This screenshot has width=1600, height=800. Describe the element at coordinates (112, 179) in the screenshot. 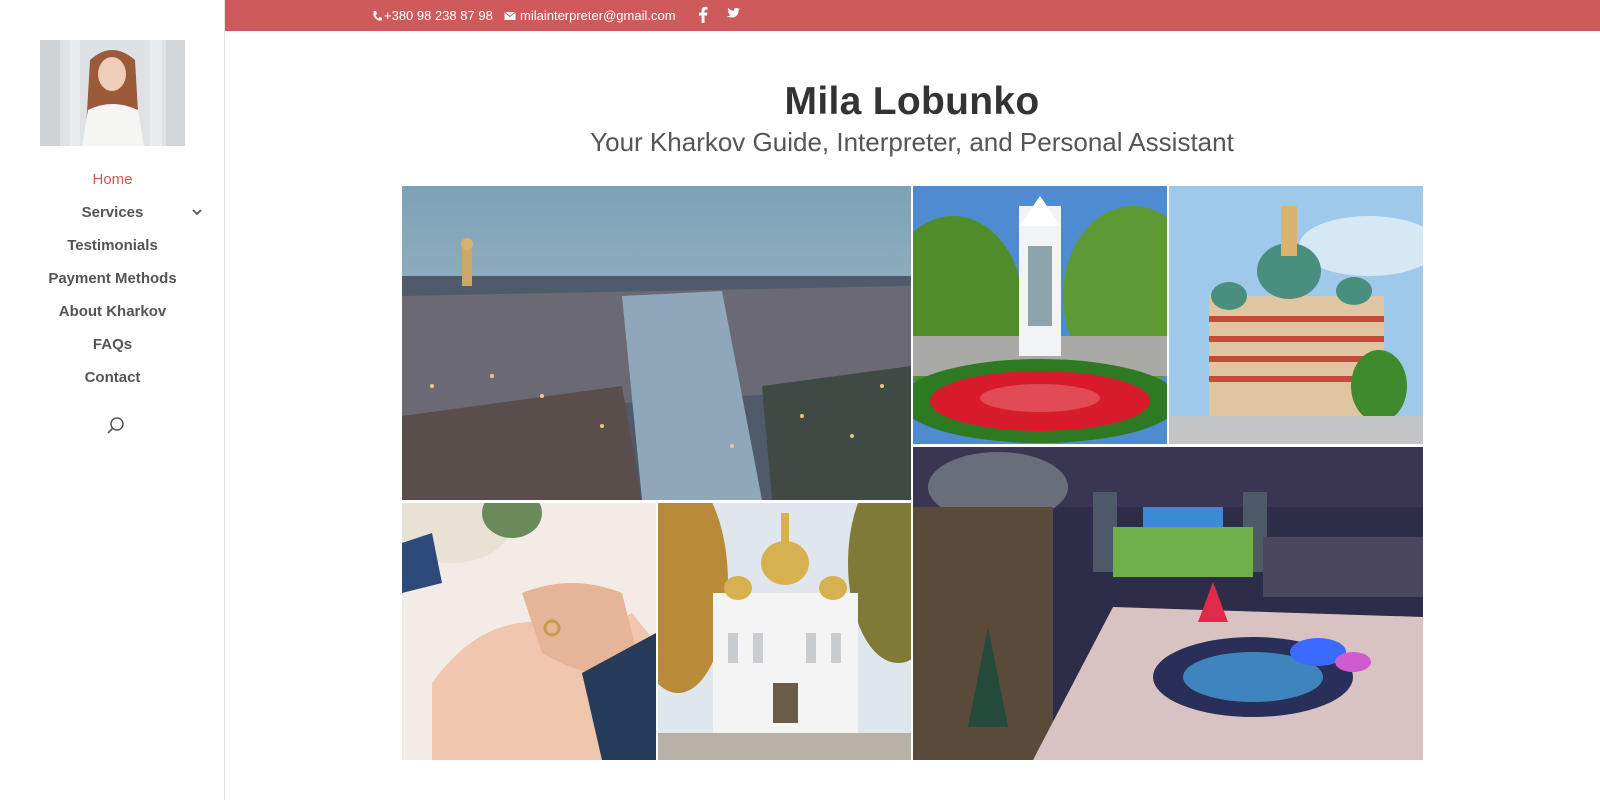

I see `nav-item-label: Home` at that location.